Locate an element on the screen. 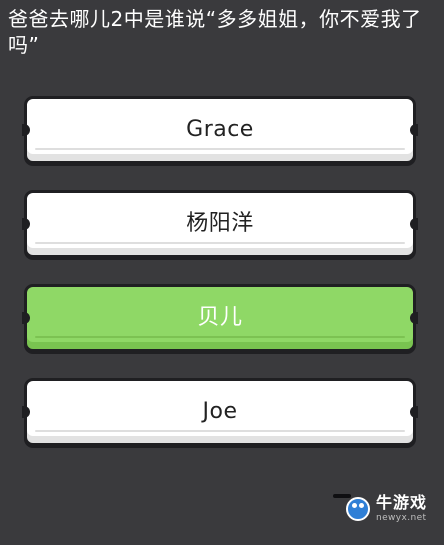 This screenshot has height=545, width=444. watermark-brand: 牛游戏 is located at coordinates (402, 502).